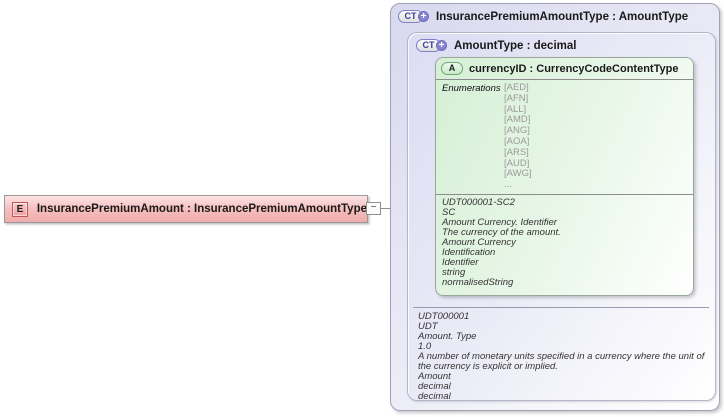  I want to click on inner-type-title: AmountType : decimal, so click(515, 46).